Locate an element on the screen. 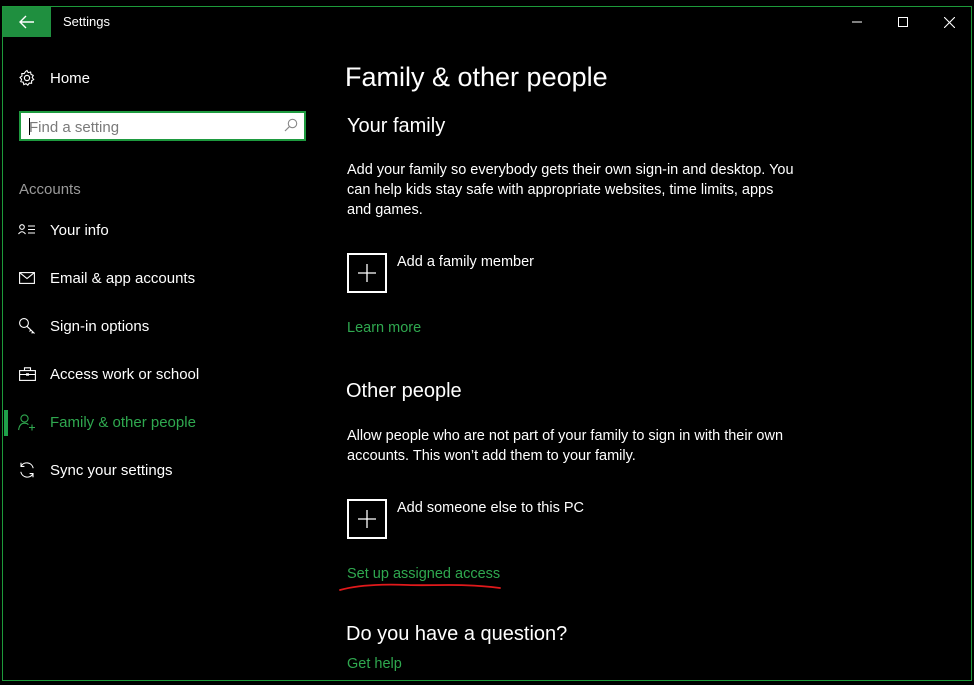 Image resolution: width=974 pixels, height=685 pixels. sidebar-item-home: Home is located at coordinates (54, 78).